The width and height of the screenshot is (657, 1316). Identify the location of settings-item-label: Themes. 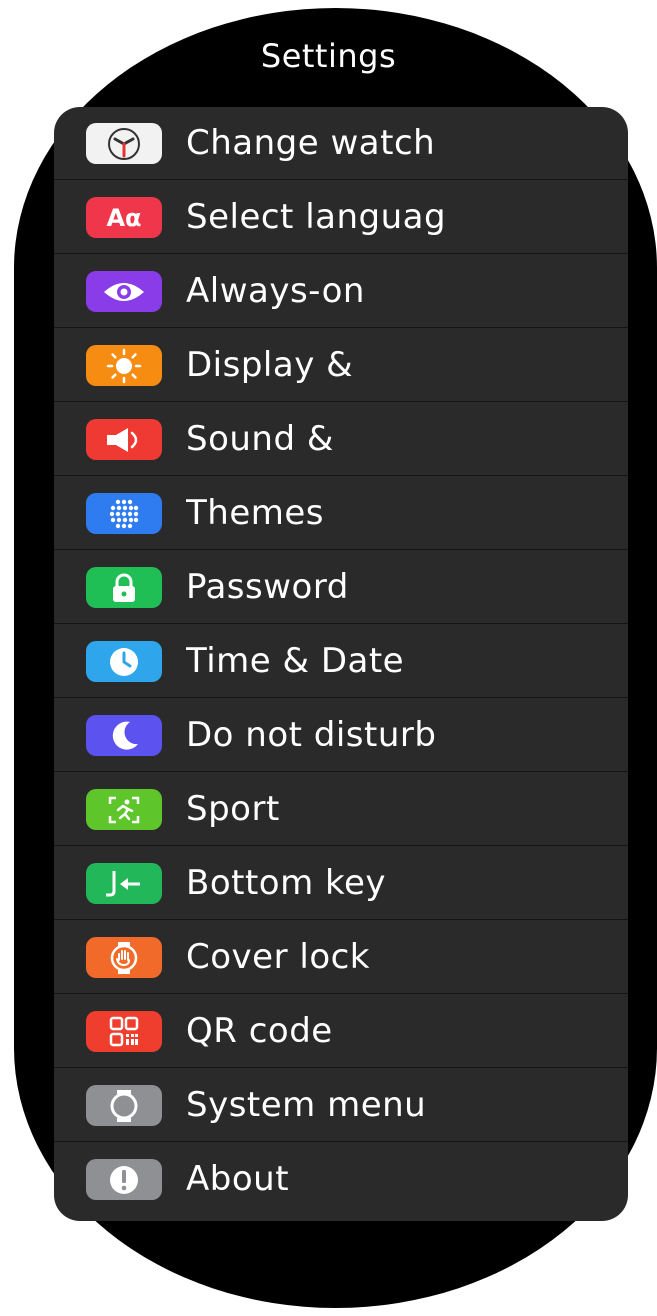
(255, 513).